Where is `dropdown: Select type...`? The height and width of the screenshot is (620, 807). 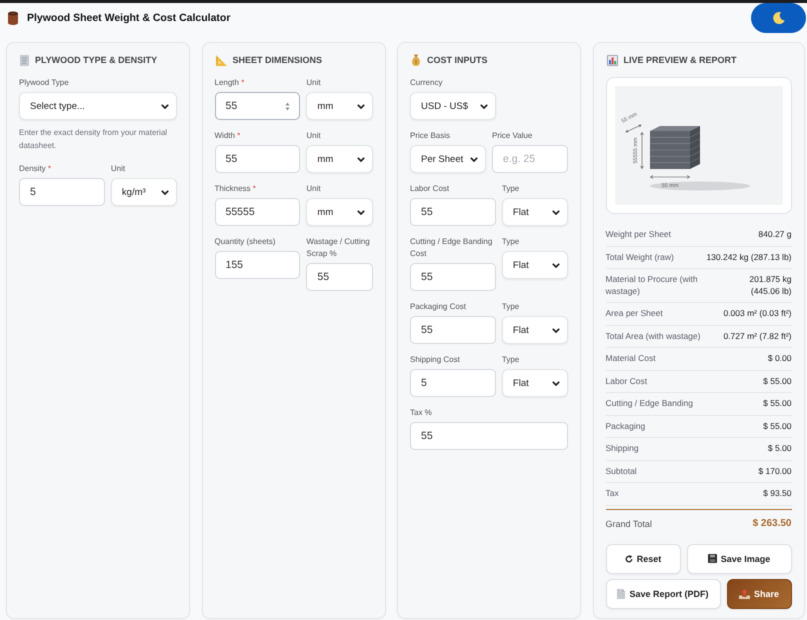
dropdown: Select type... is located at coordinates (98, 106).